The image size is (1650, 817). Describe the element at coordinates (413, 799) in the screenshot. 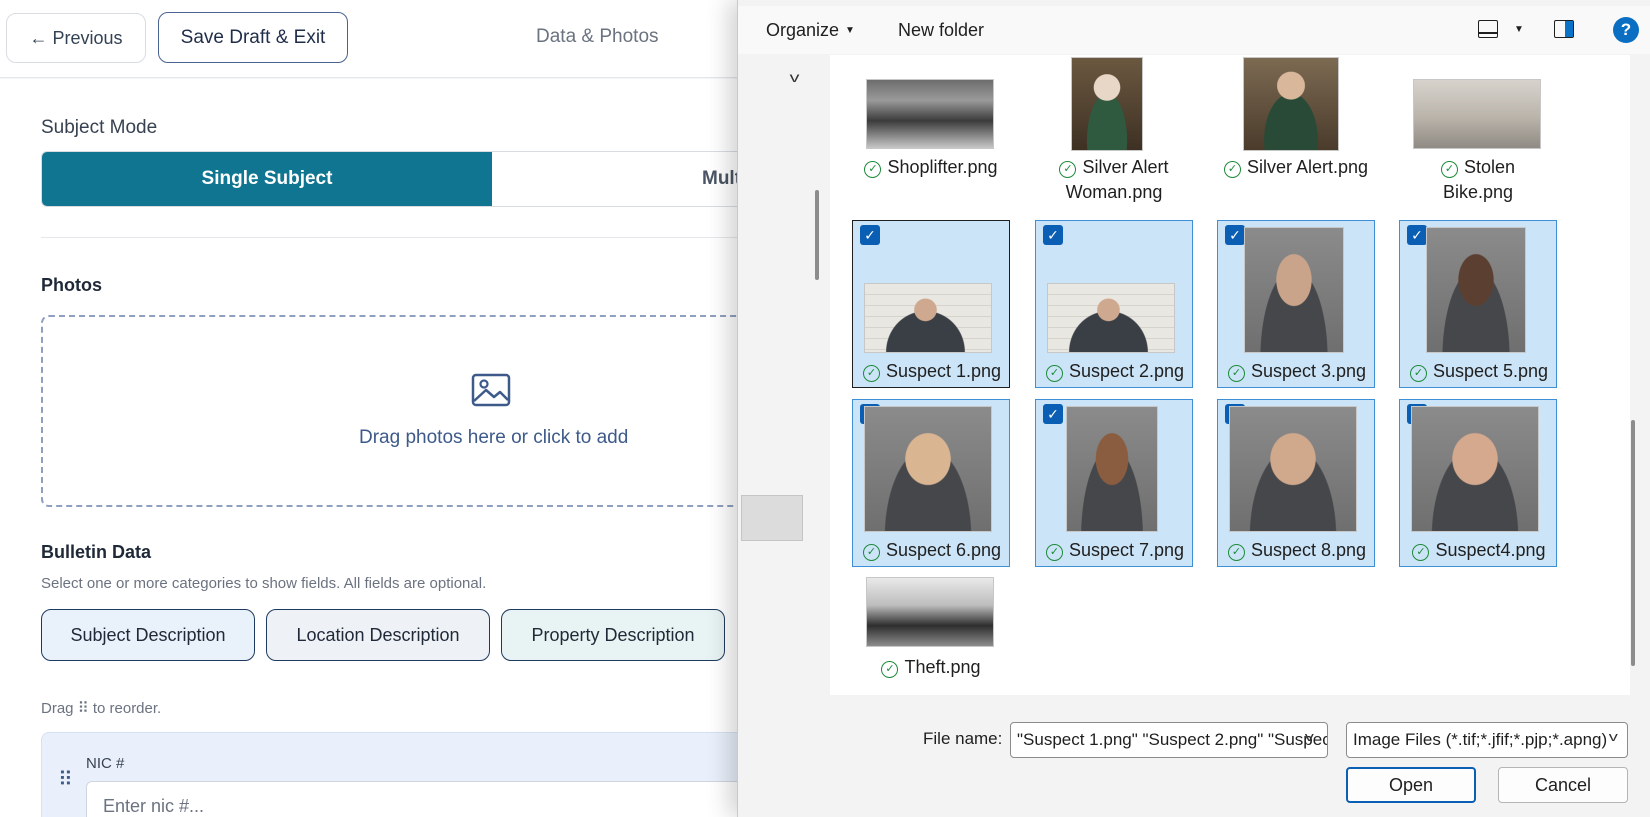

I see `nic-input` at that location.